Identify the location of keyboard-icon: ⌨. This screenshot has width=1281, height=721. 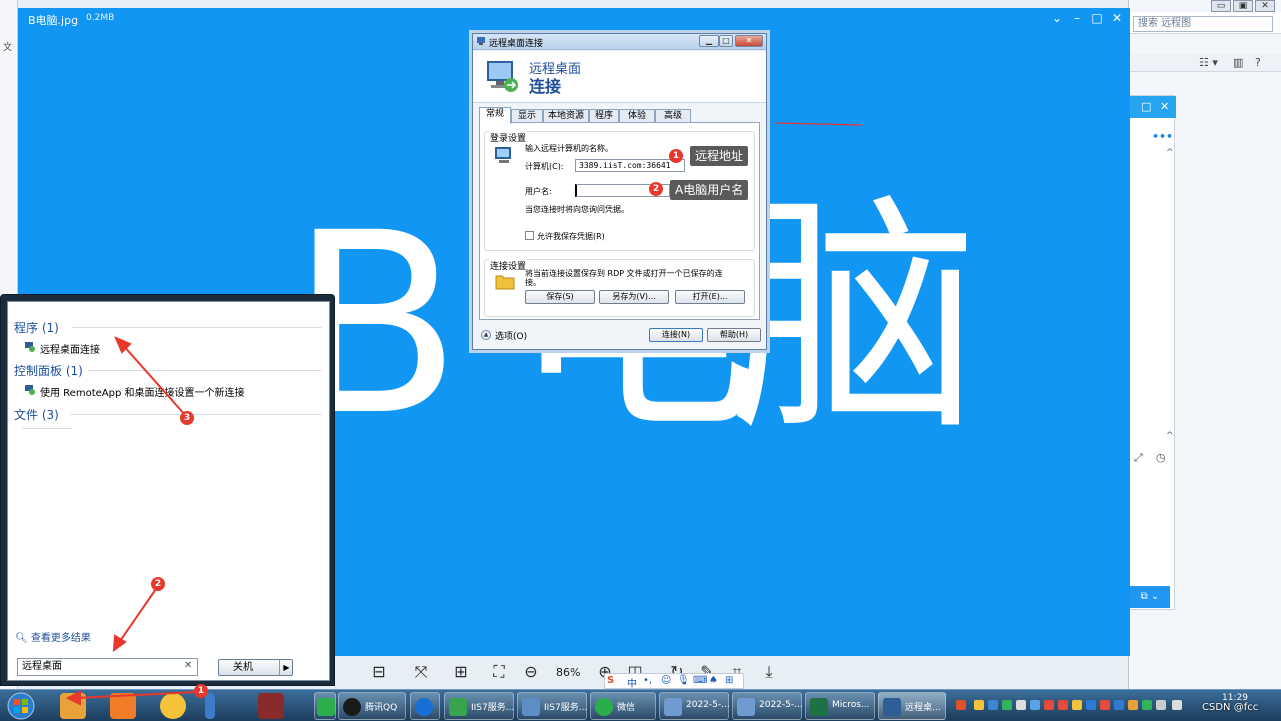
(700, 680).